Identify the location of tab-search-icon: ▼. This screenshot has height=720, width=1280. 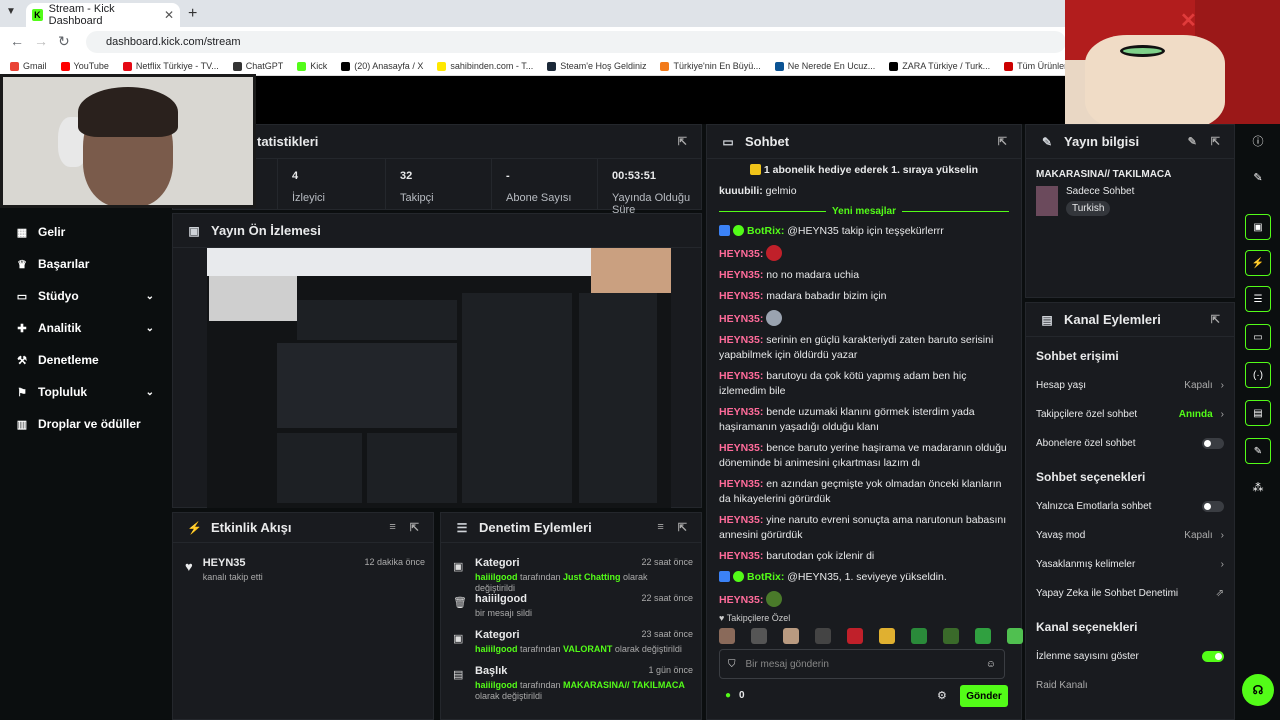
(11, 11).